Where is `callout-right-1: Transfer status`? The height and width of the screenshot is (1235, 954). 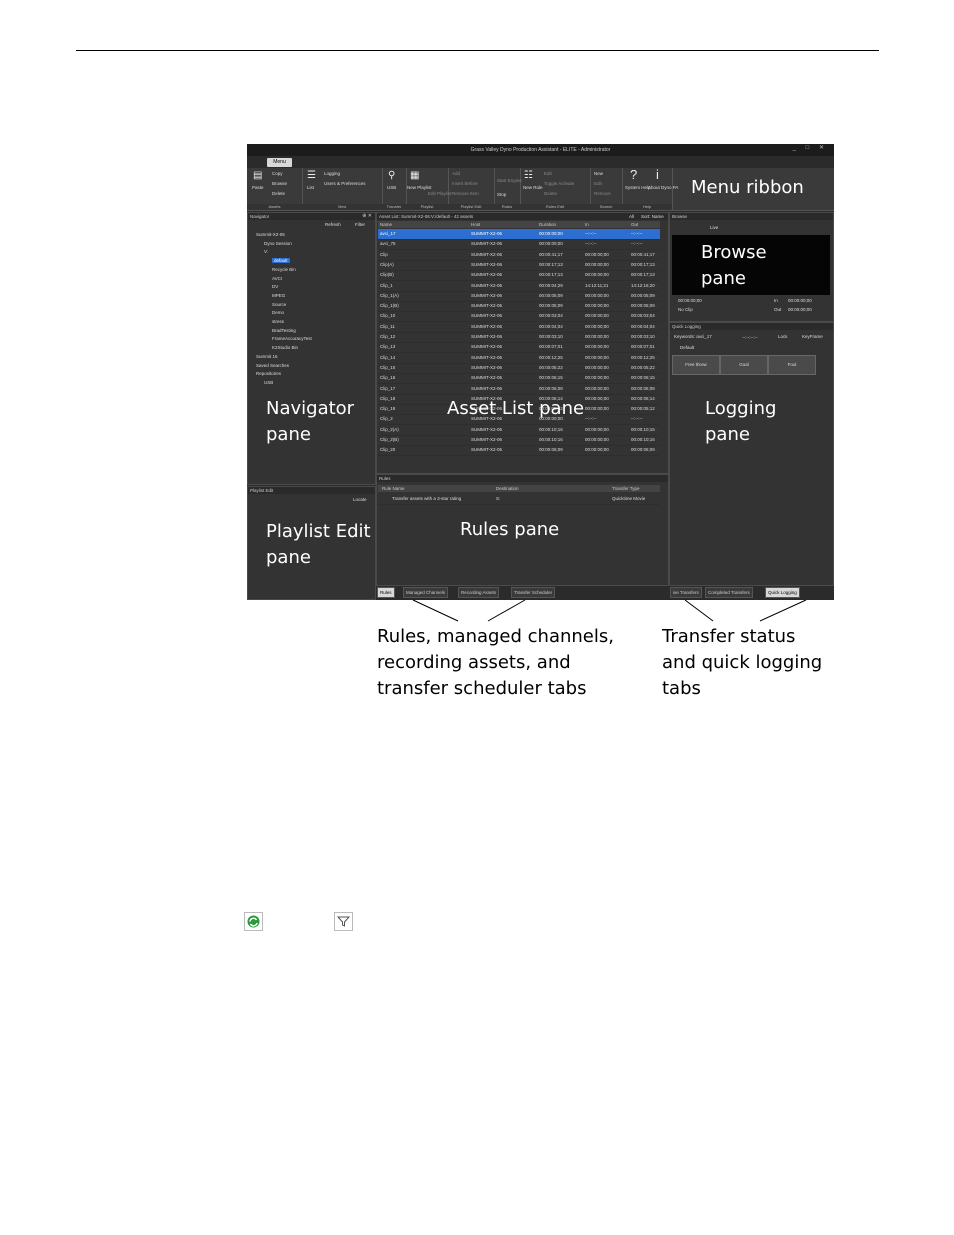 callout-right-1: Transfer status is located at coordinates (729, 636).